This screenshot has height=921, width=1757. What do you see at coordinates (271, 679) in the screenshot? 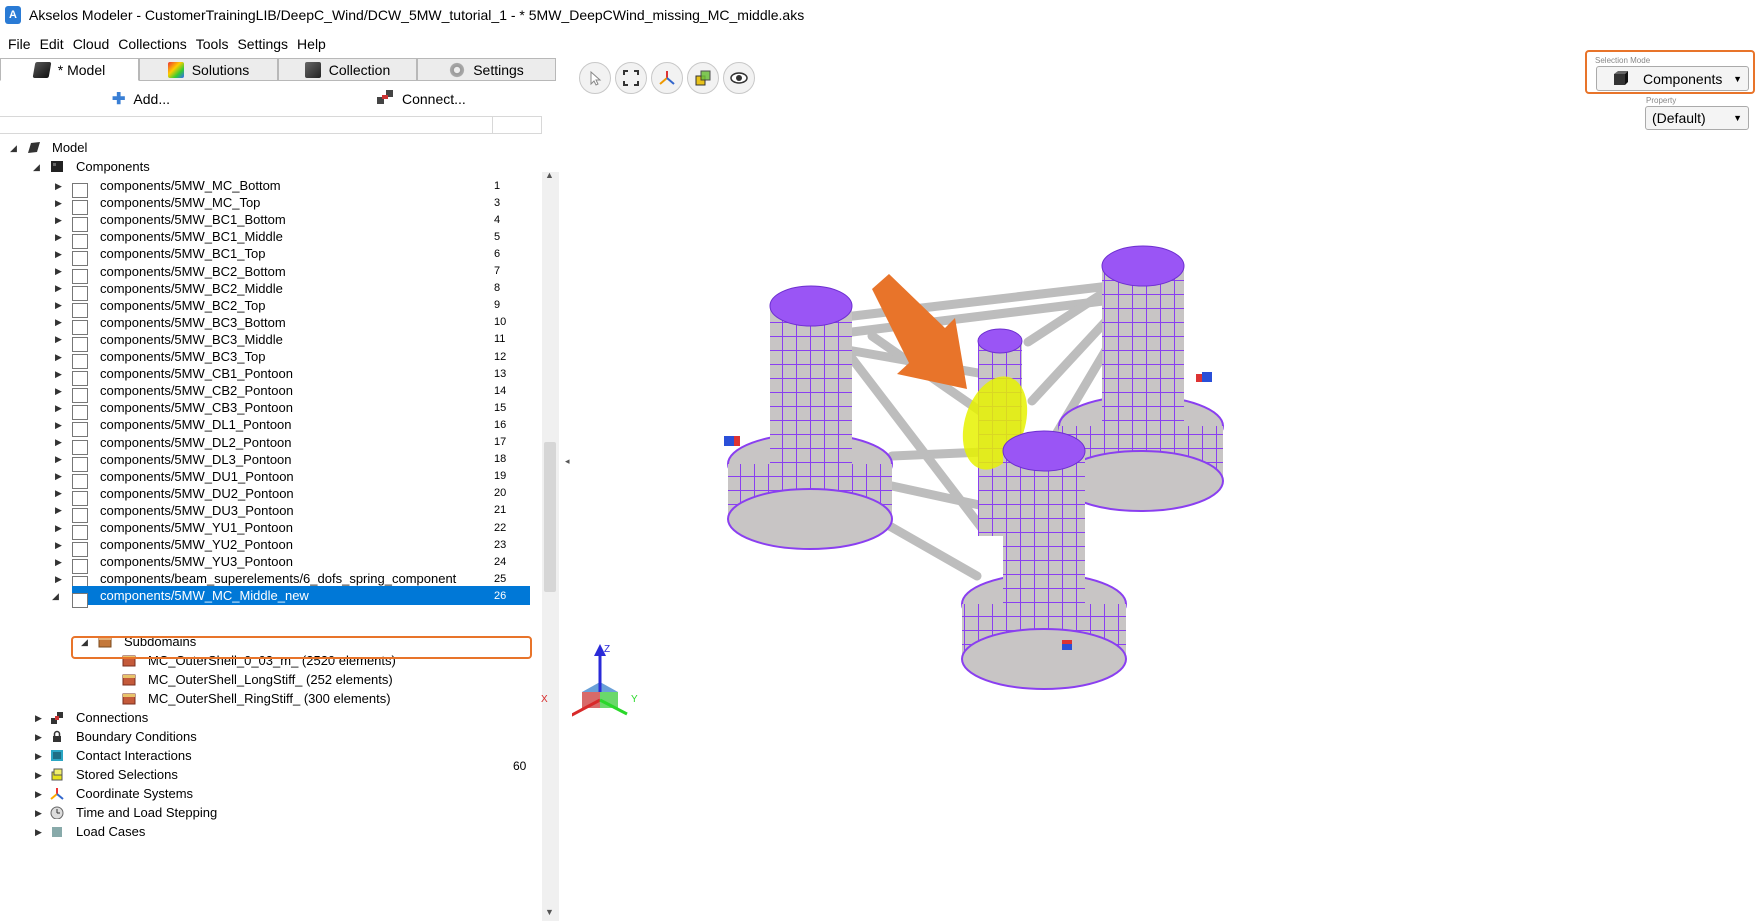
I see `subdomain-item: MC_OuterShell_LongStiff_ (252 elements)` at bounding box center [271, 679].